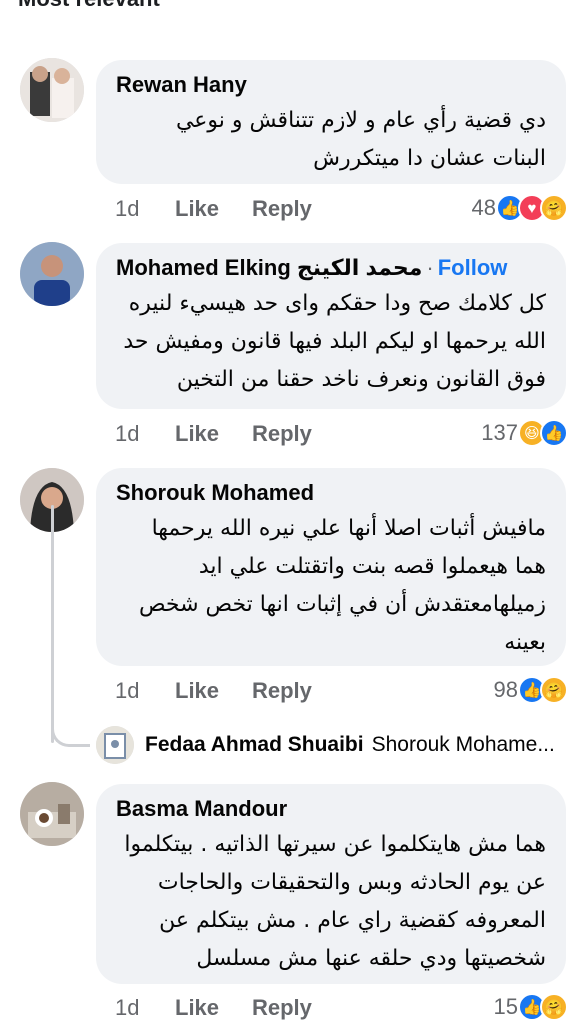 This screenshot has width=586, height=1024. Describe the element at coordinates (525, 642) in the screenshot. I see `comment-text-line: بعينه` at that location.